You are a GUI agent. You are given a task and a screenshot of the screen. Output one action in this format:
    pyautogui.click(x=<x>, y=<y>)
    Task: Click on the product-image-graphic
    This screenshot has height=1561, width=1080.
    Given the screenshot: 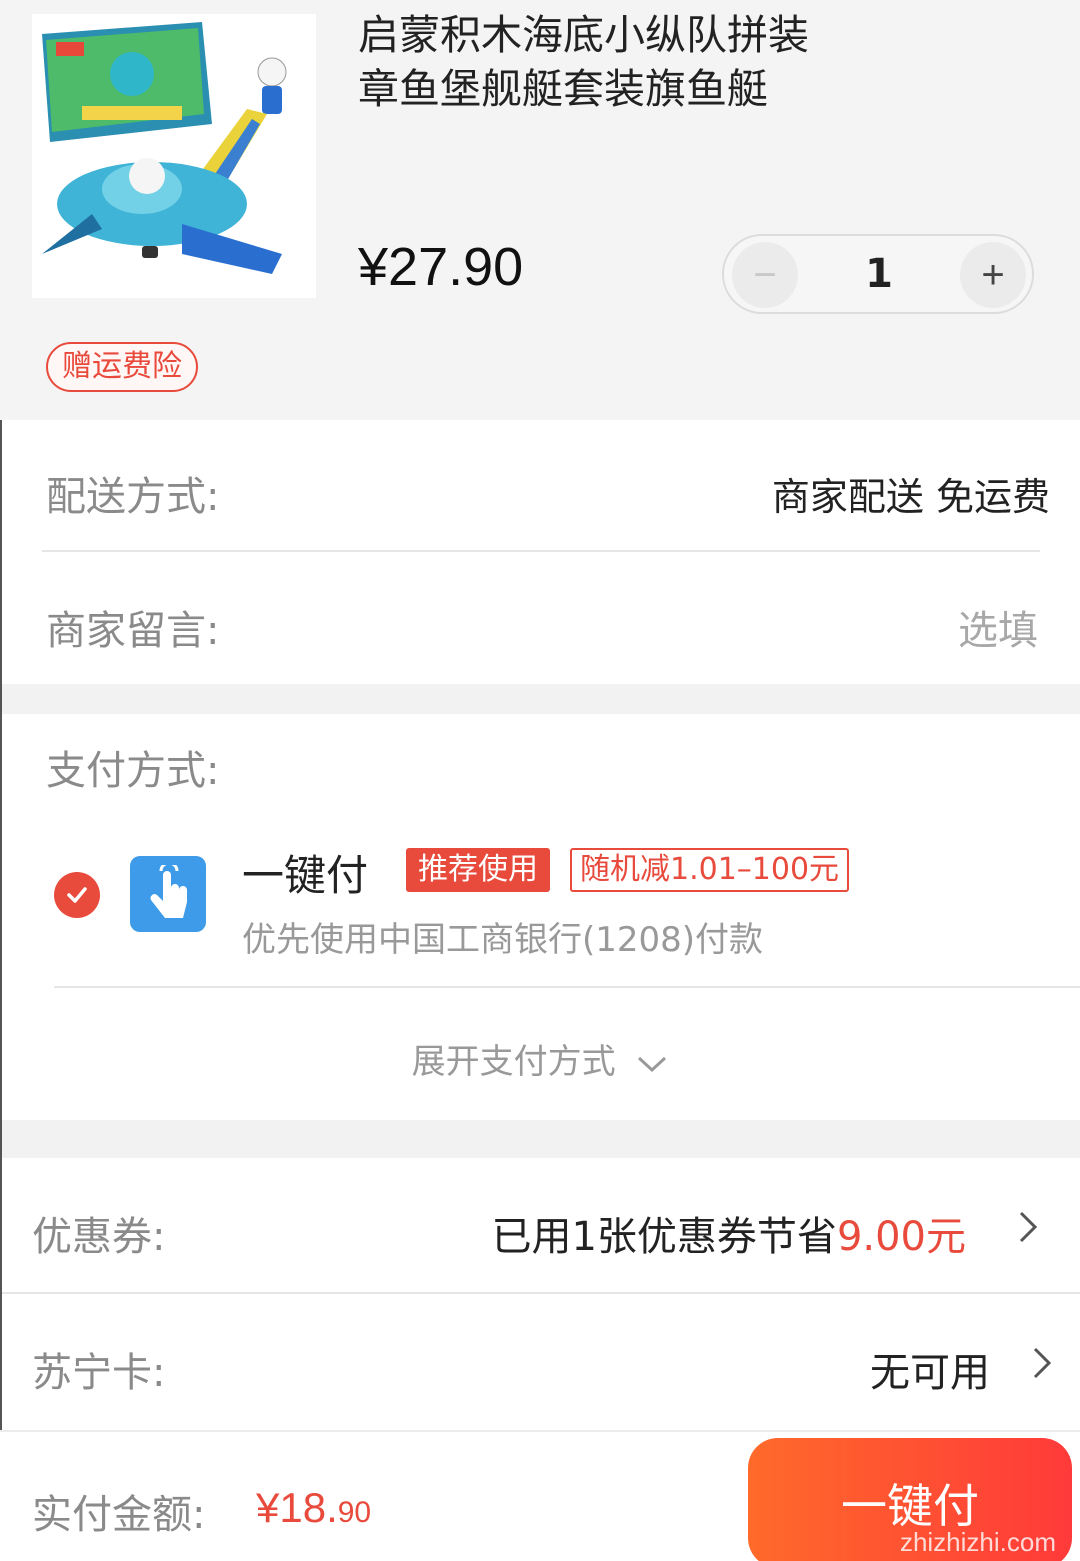 What is the action you would take?
    pyautogui.click(x=174, y=156)
    